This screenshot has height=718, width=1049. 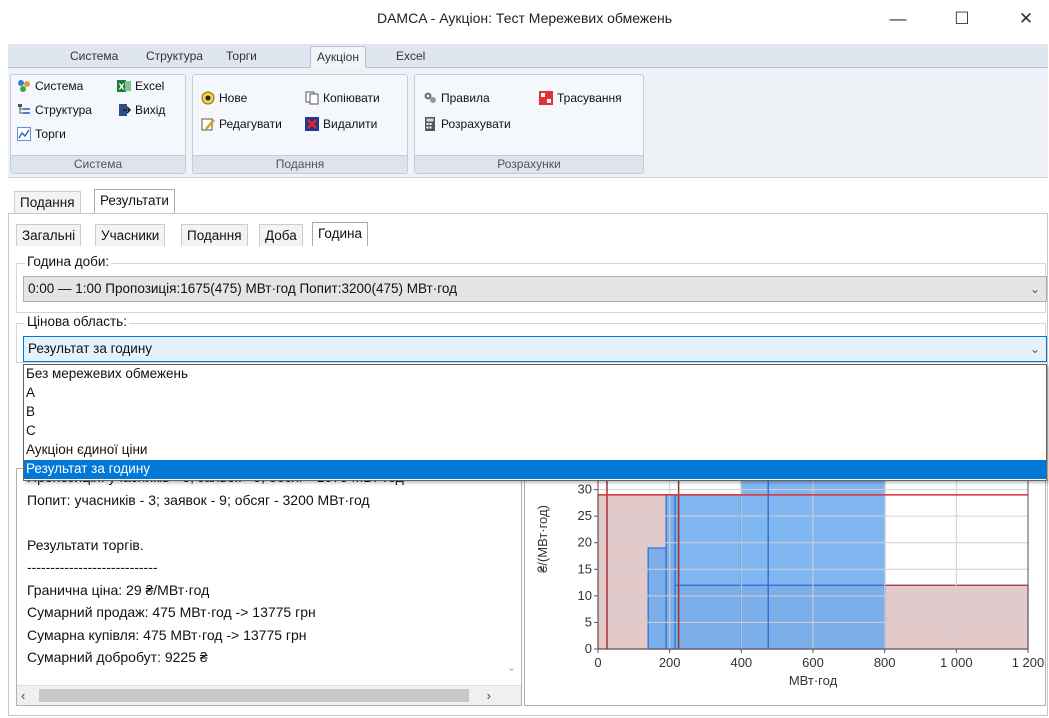 What do you see at coordinates (813, 680) in the screenshot?
I see `x-axis-label: МВт·год` at bounding box center [813, 680].